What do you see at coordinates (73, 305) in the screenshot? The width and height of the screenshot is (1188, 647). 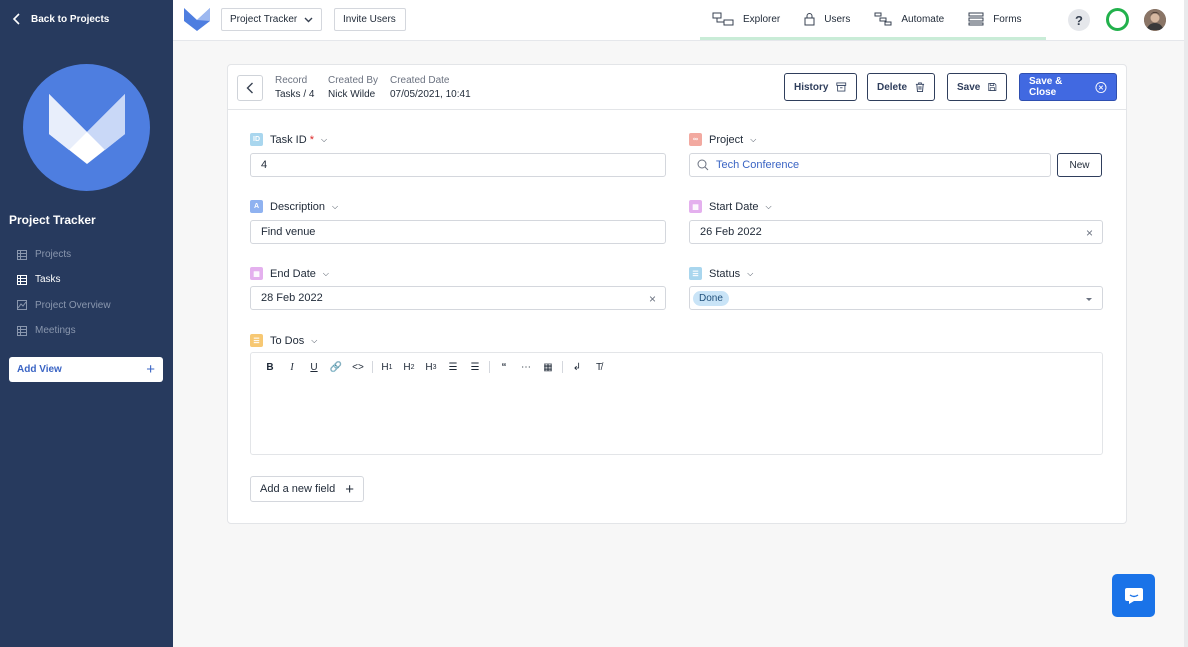 I see `sidebar-item-label: Project Overview` at bounding box center [73, 305].